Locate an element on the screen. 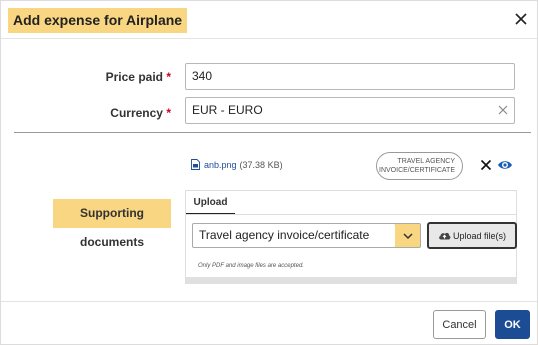 The height and width of the screenshot is (345, 538). panel-scrollbar is located at coordinates (351, 280).